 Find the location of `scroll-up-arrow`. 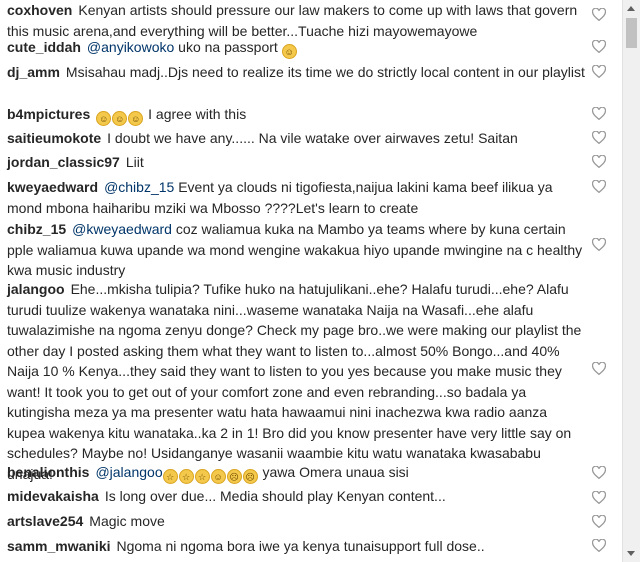

scroll-up-arrow is located at coordinates (631, 8).